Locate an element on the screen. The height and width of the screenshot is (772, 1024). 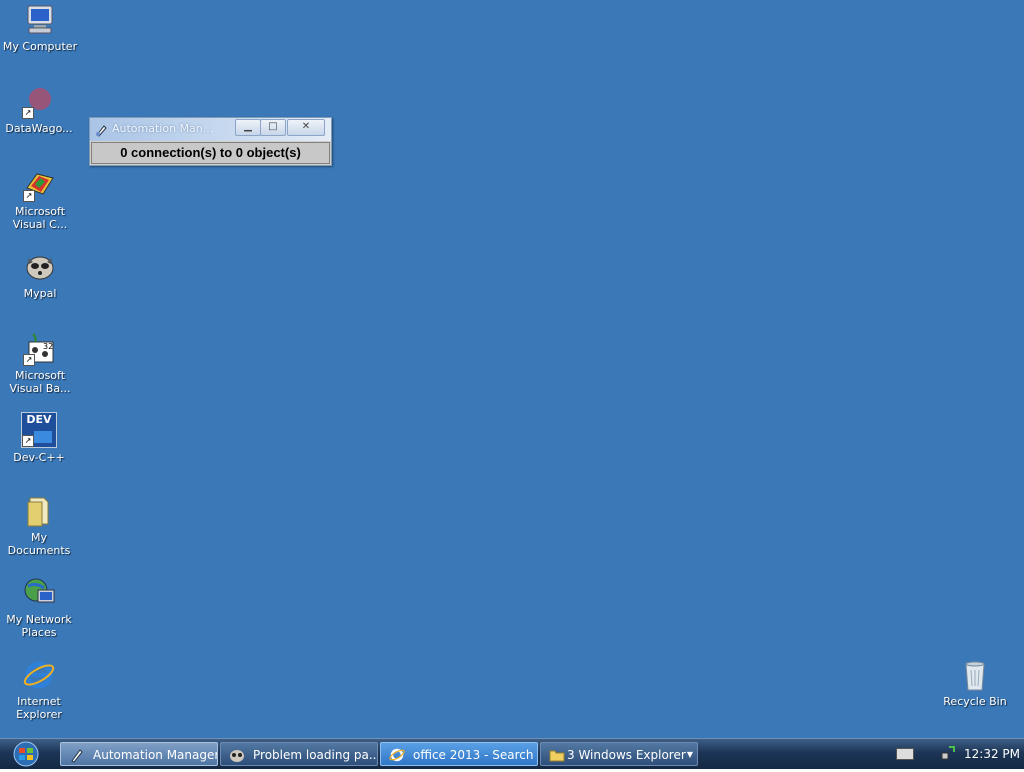
visual-cpp-icon: ↗ is located at coordinates (40, 185).